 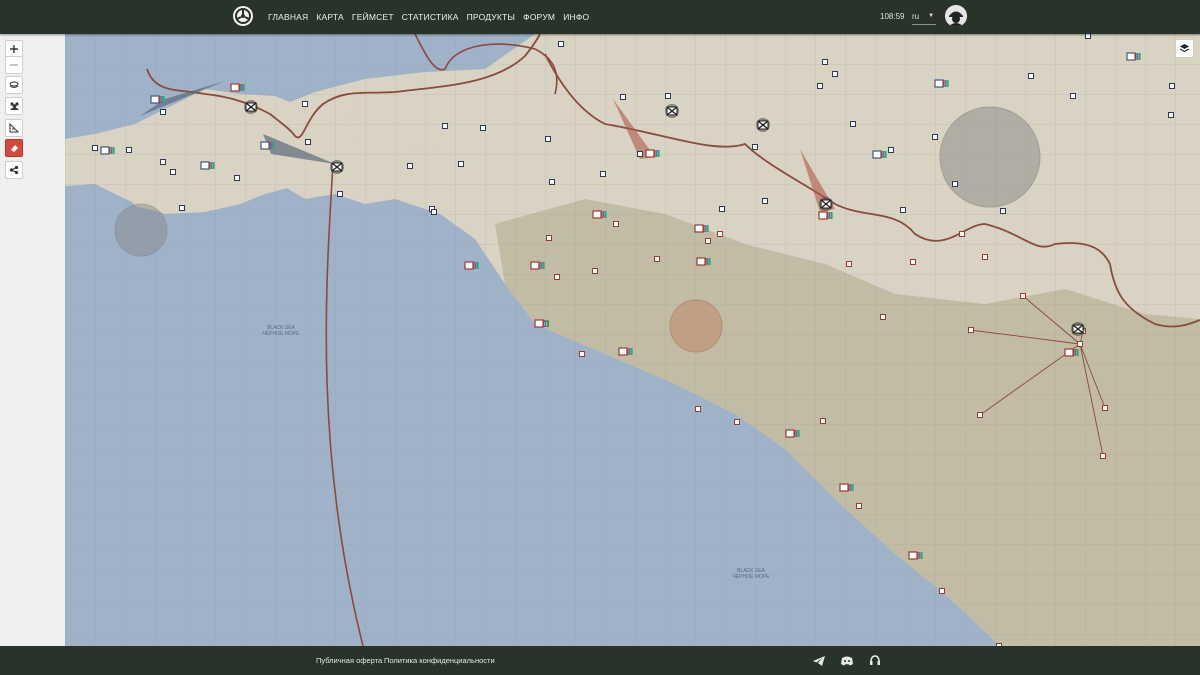 I want to click on share-icon, so click(x=14, y=170).